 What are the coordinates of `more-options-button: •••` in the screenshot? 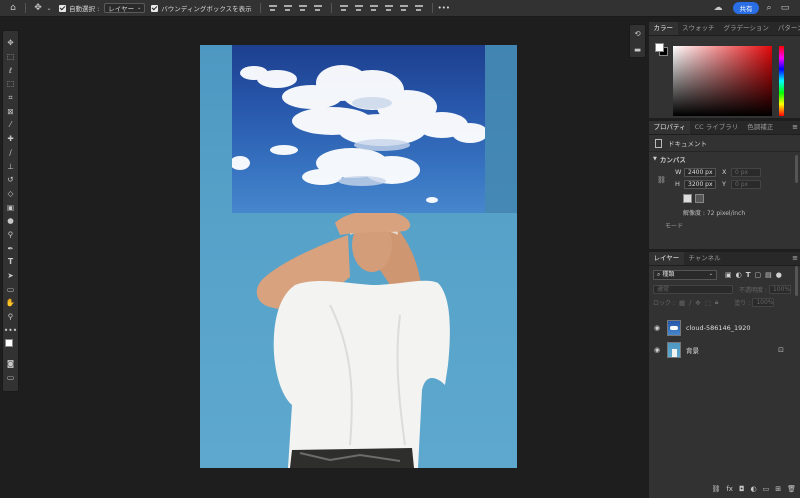 It's located at (444, 8).